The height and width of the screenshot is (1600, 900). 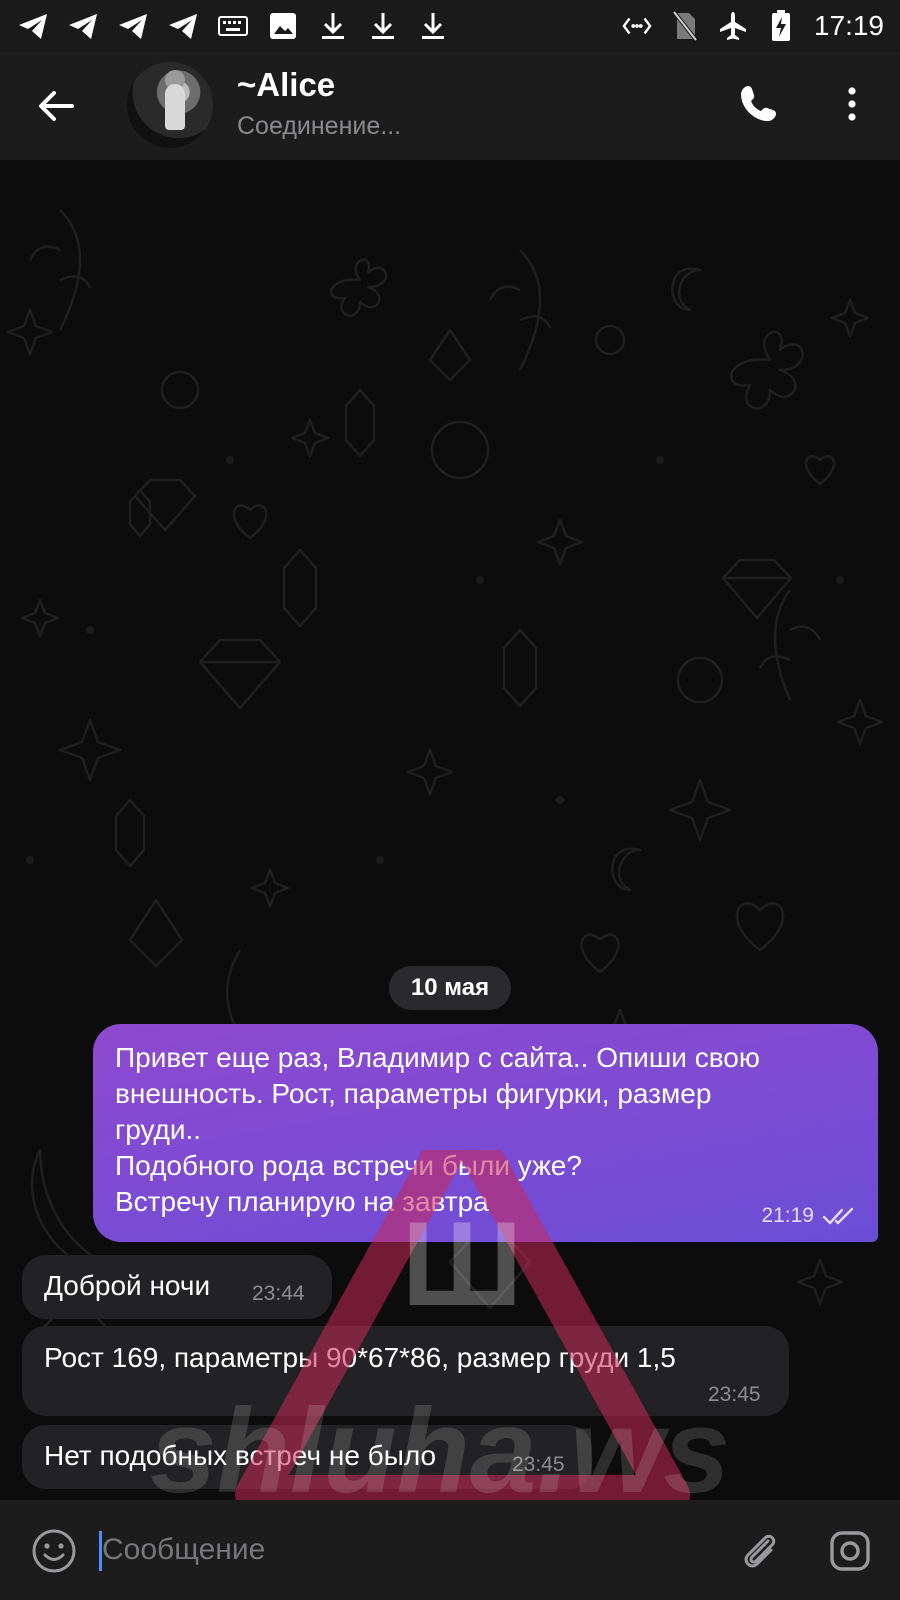 I want to click on message-incoming: Доброй ночи 23:44, so click(x=177, y=1287).